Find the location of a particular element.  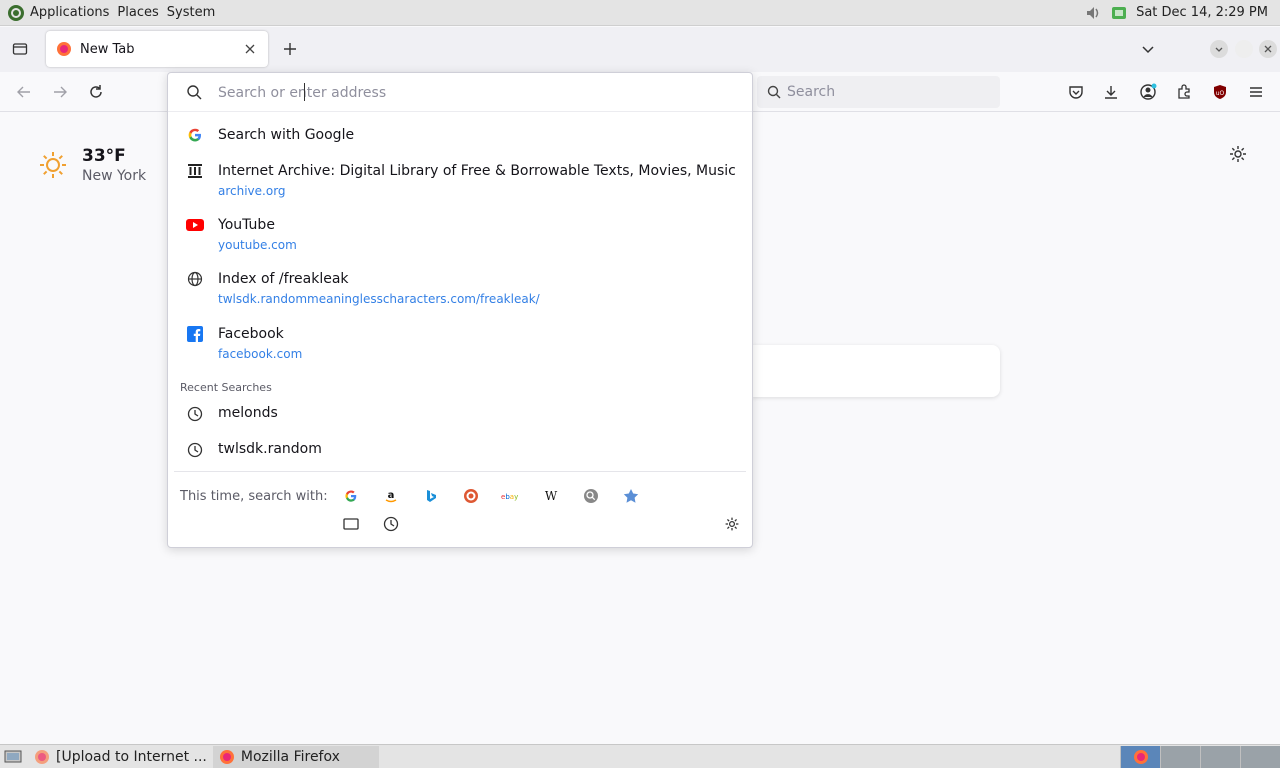

account-icon is located at coordinates (1148, 92).